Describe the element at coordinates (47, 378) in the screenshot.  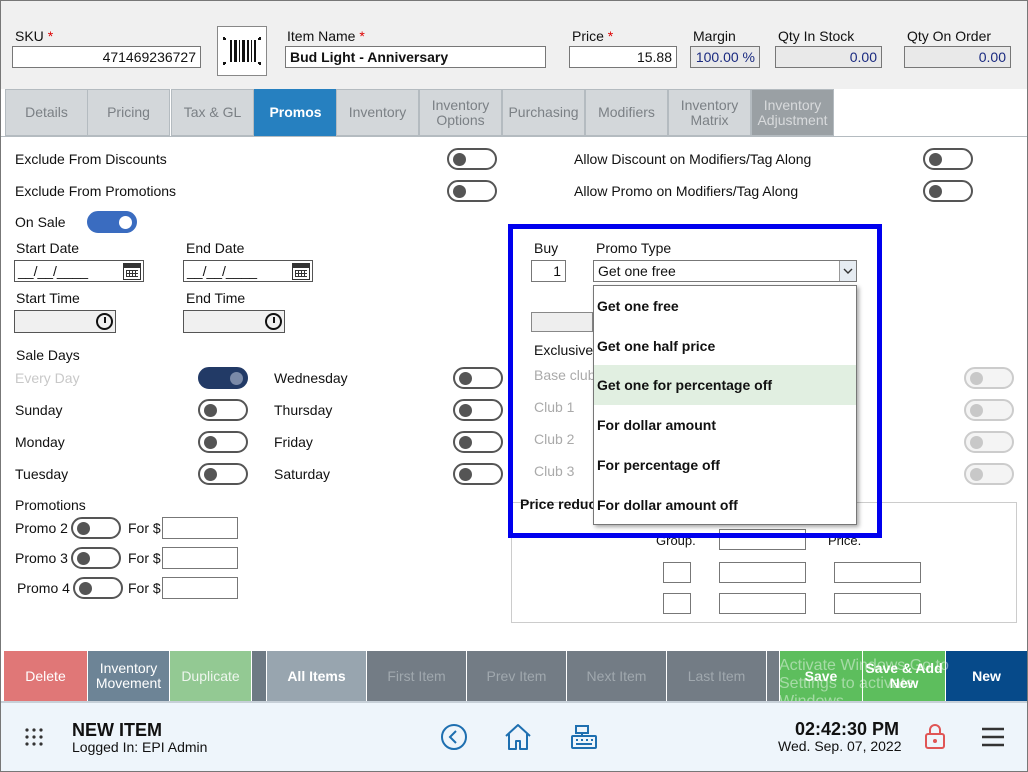
I see `every-day-label: Every Day` at that location.